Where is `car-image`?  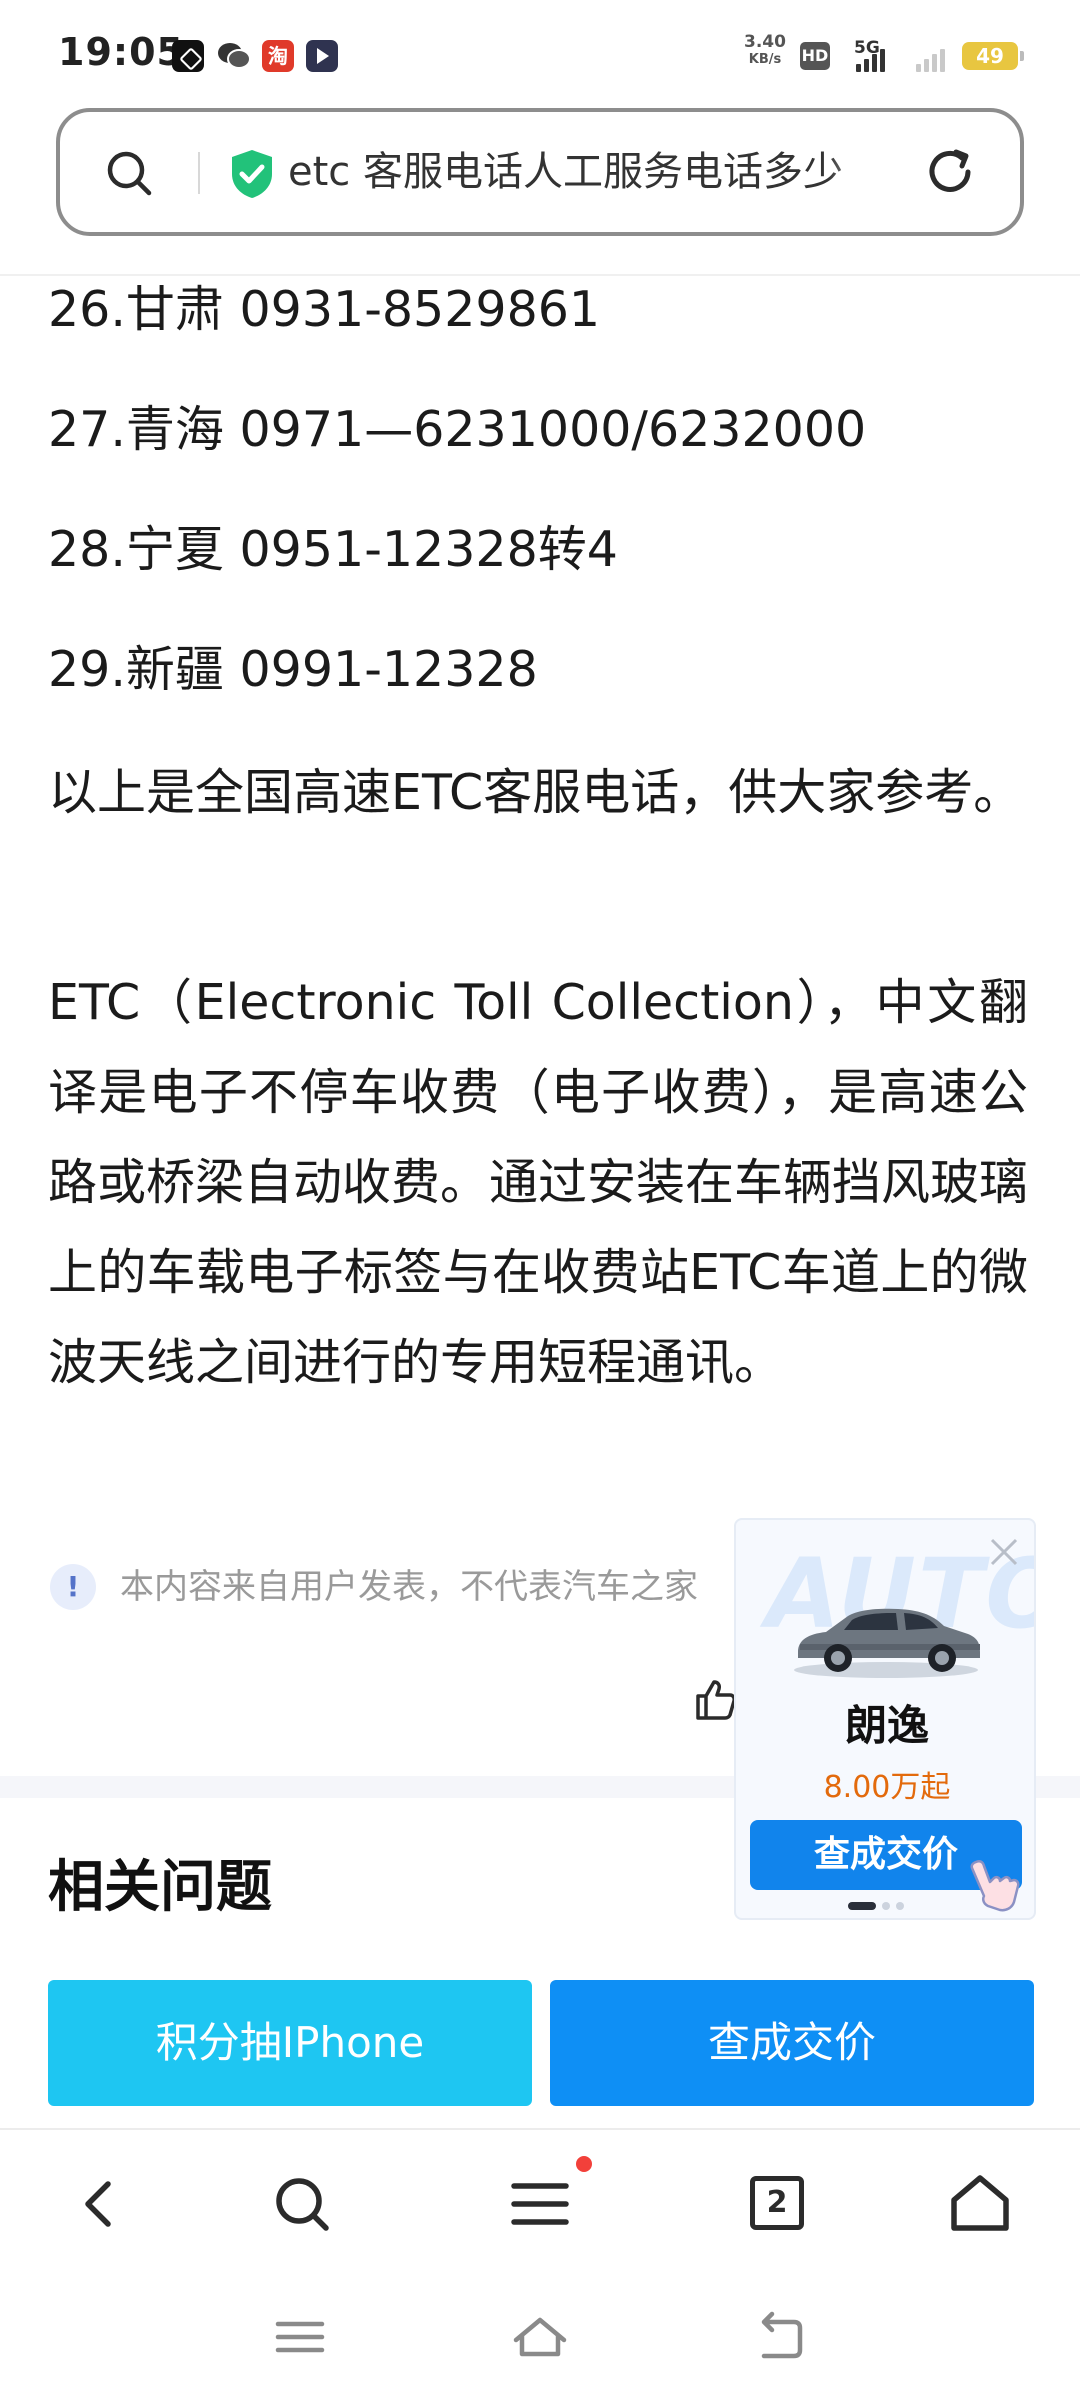
car-image is located at coordinates (886, 1632).